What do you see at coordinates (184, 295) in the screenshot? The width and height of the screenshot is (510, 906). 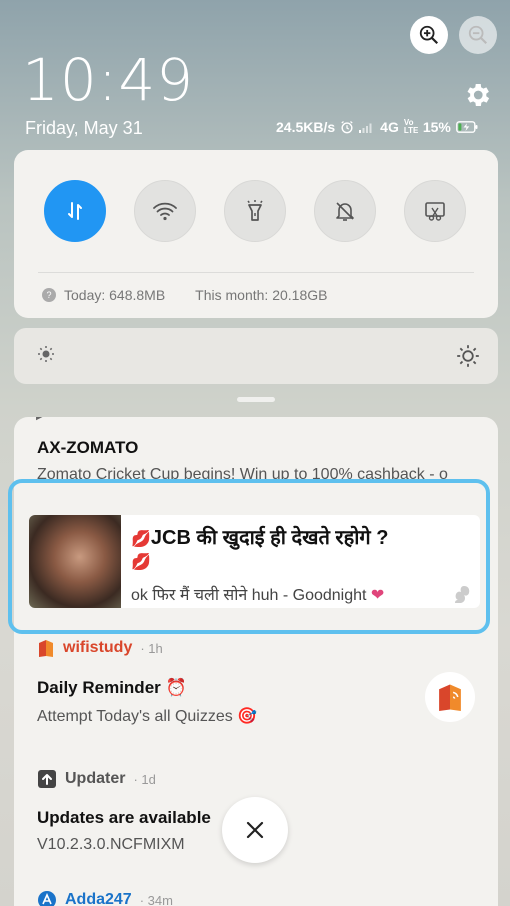 I see `data-usage-row: ? Today: 648.8MB This month: 20.18GB` at bounding box center [184, 295].